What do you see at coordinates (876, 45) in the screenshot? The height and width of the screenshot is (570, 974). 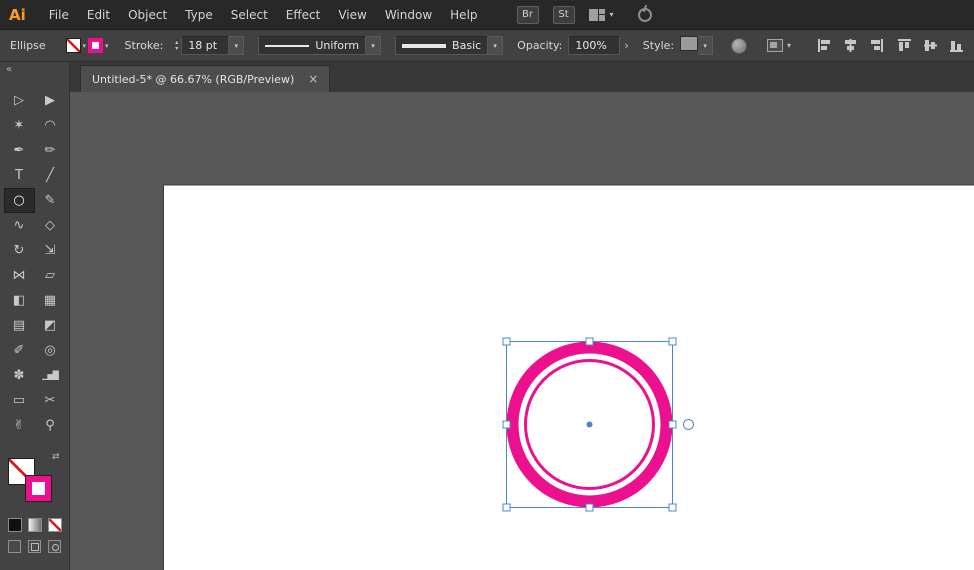 I see `align-horizontal-right-icon` at bounding box center [876, 45].